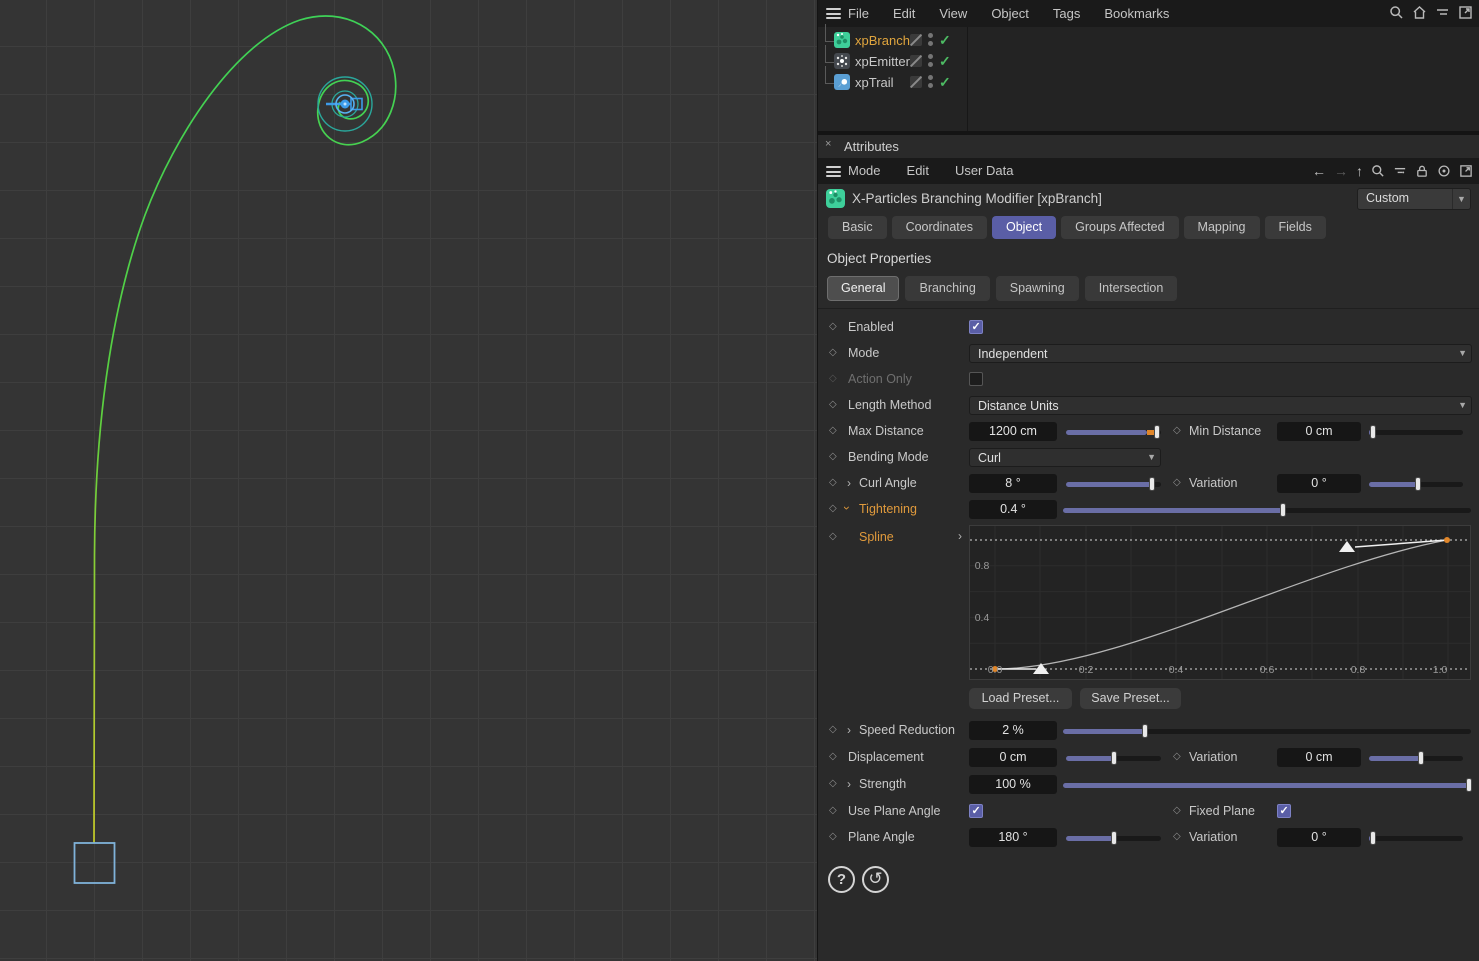 This screenshot has width=1479, height=961. What do you see at coordinates (1284, 811) in the screenshot?
I see `fixed-plane-checkbox` at bounding box center [1284, 811].